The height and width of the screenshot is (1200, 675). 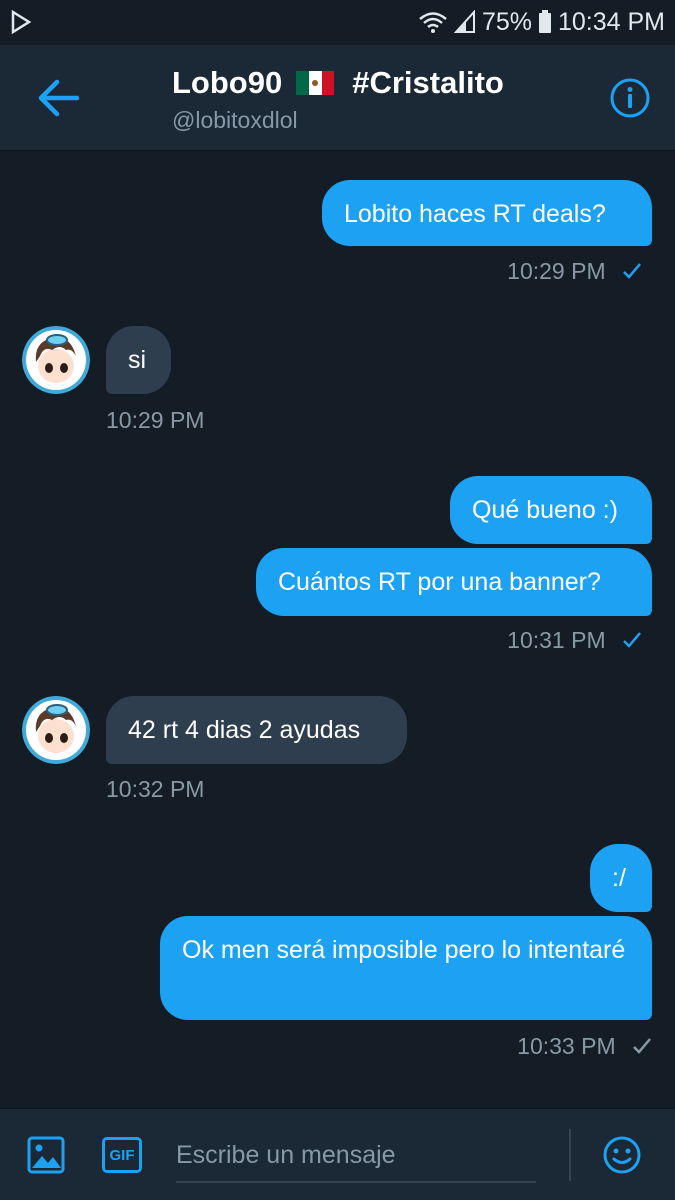 I want to click on message-bubble-sent: :/, so click(x=621, y=878).